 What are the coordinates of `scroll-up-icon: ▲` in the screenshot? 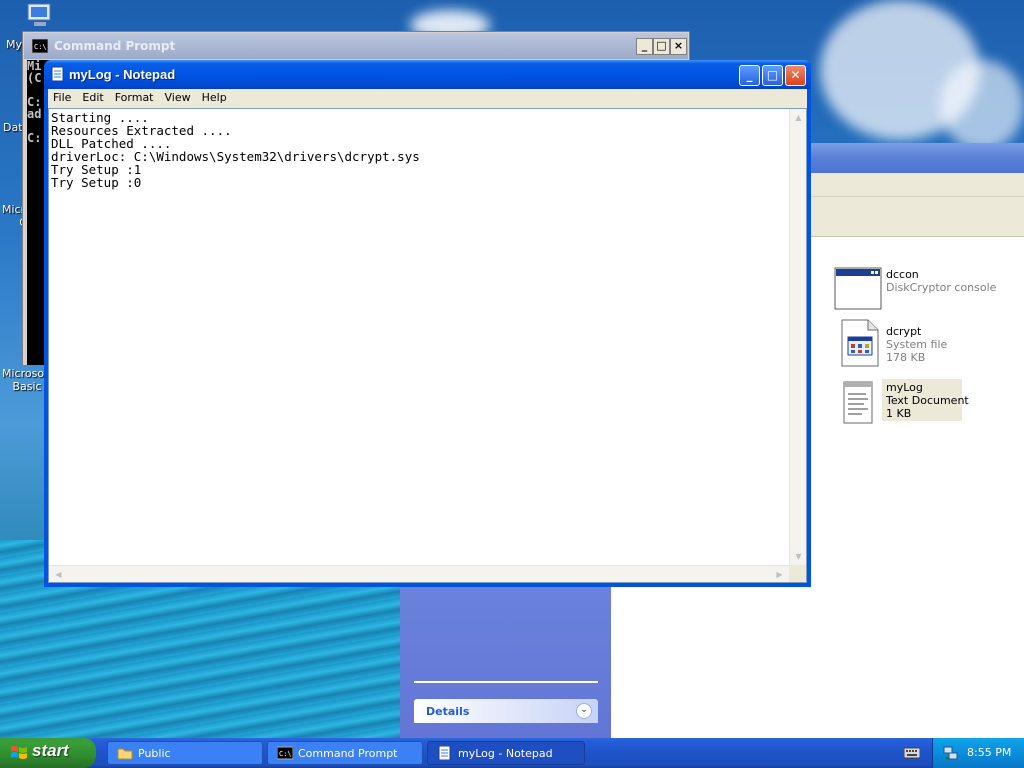 It's located at (798, 117).